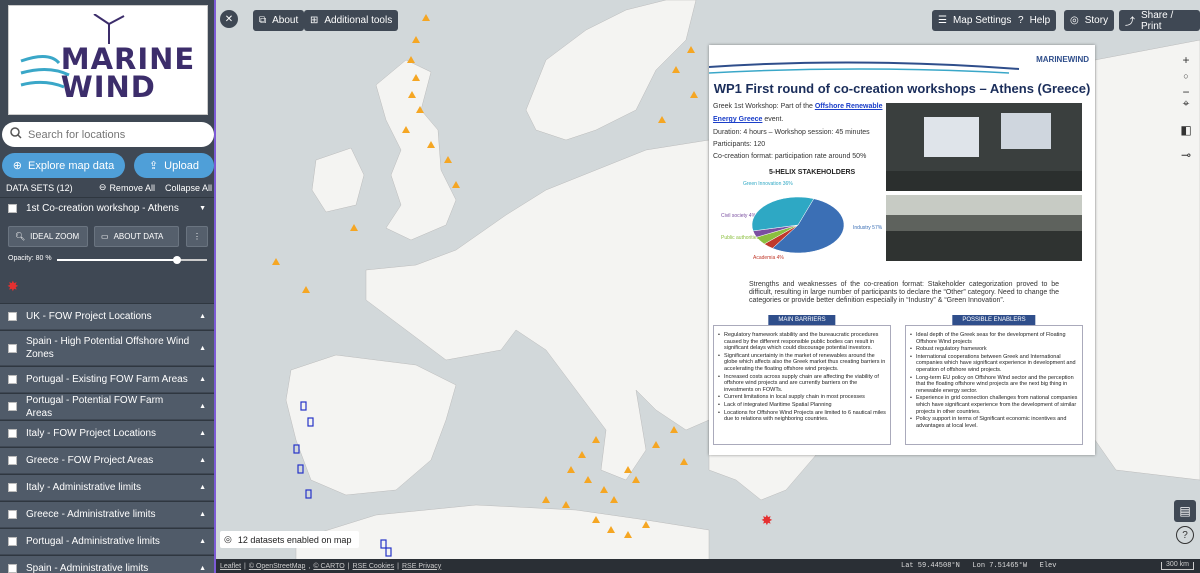 The width and height of the screenshot is (1200, 573). What do you see at coordinates (202, 208) in the screenshot?
I see `chevron-down-icon: ▼` at bounding box center [202, 208].